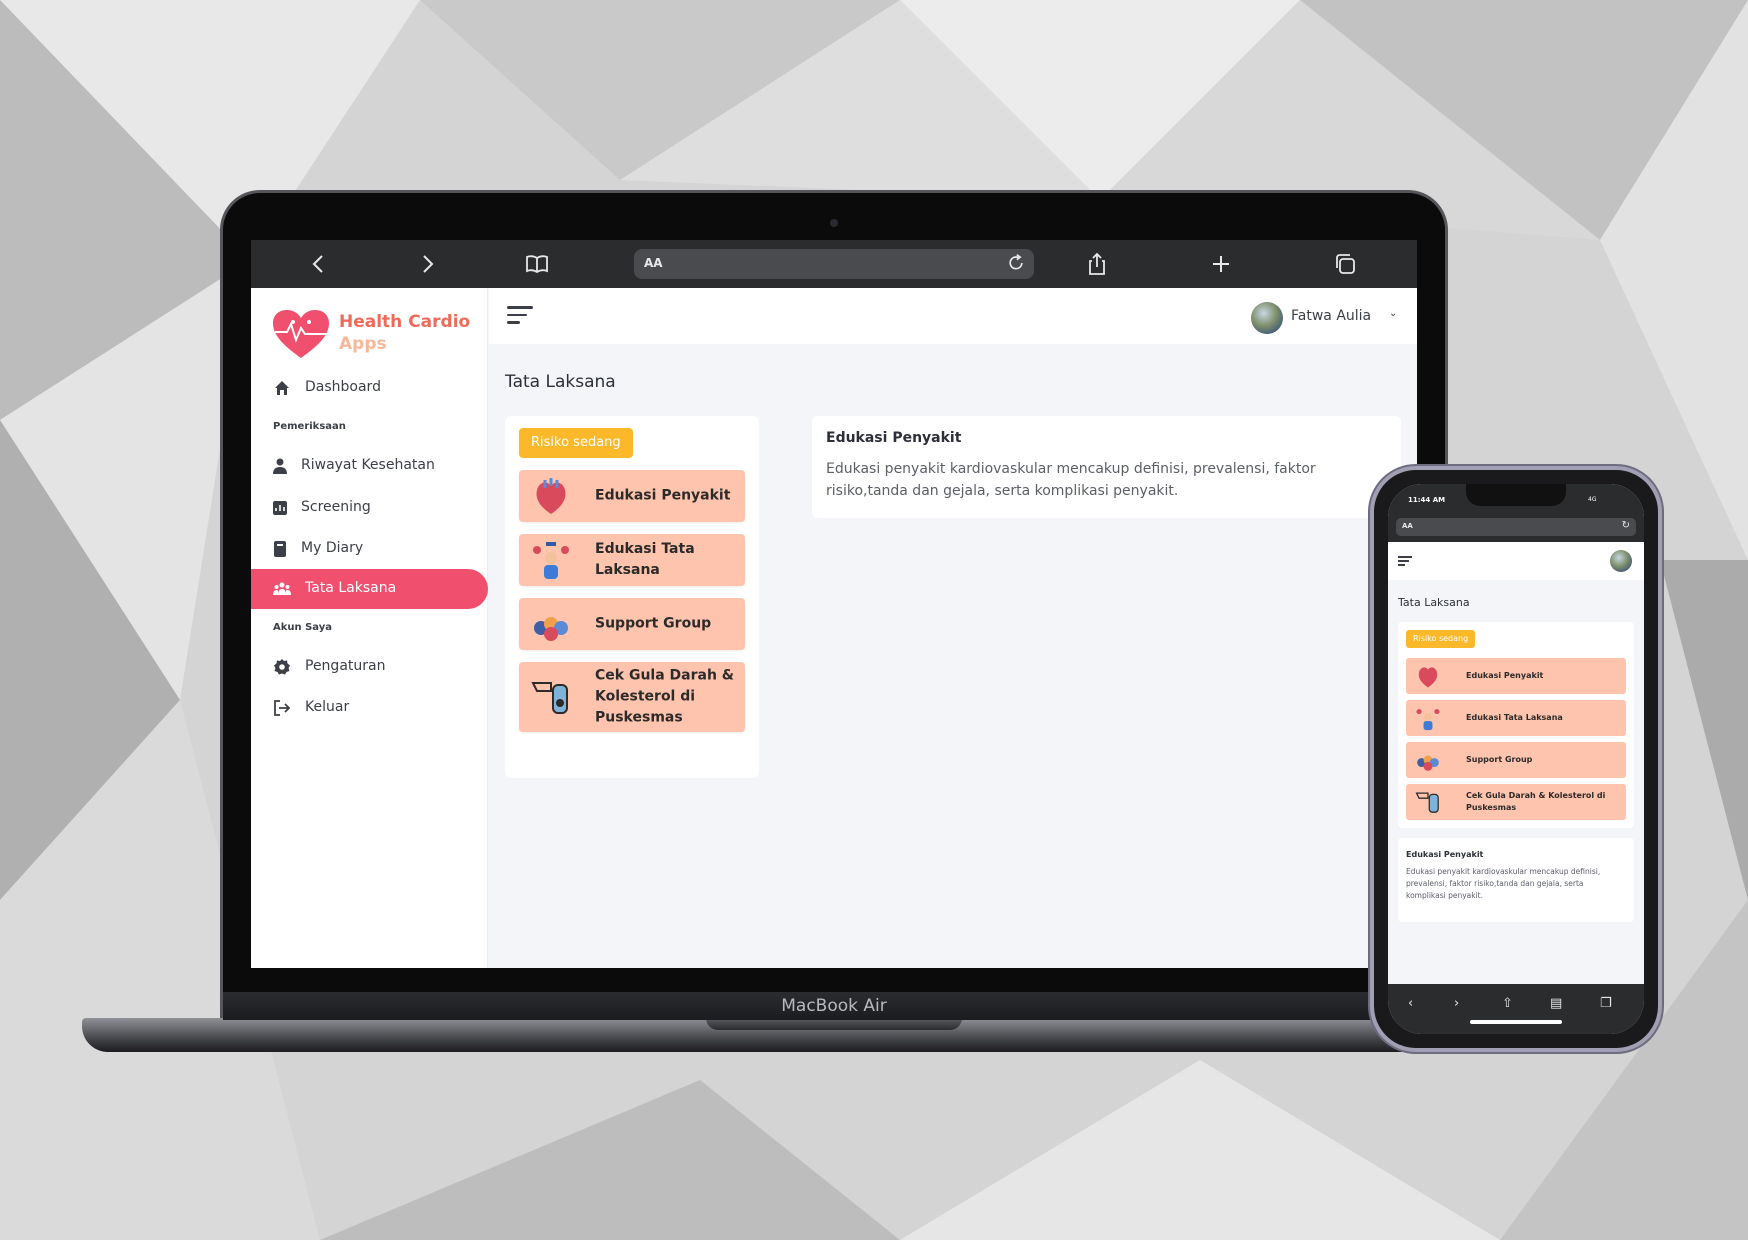 This screenshot has height=1240, width=1748. I want to click on chevron-left-icon: ‹, so click(1410, 1003).